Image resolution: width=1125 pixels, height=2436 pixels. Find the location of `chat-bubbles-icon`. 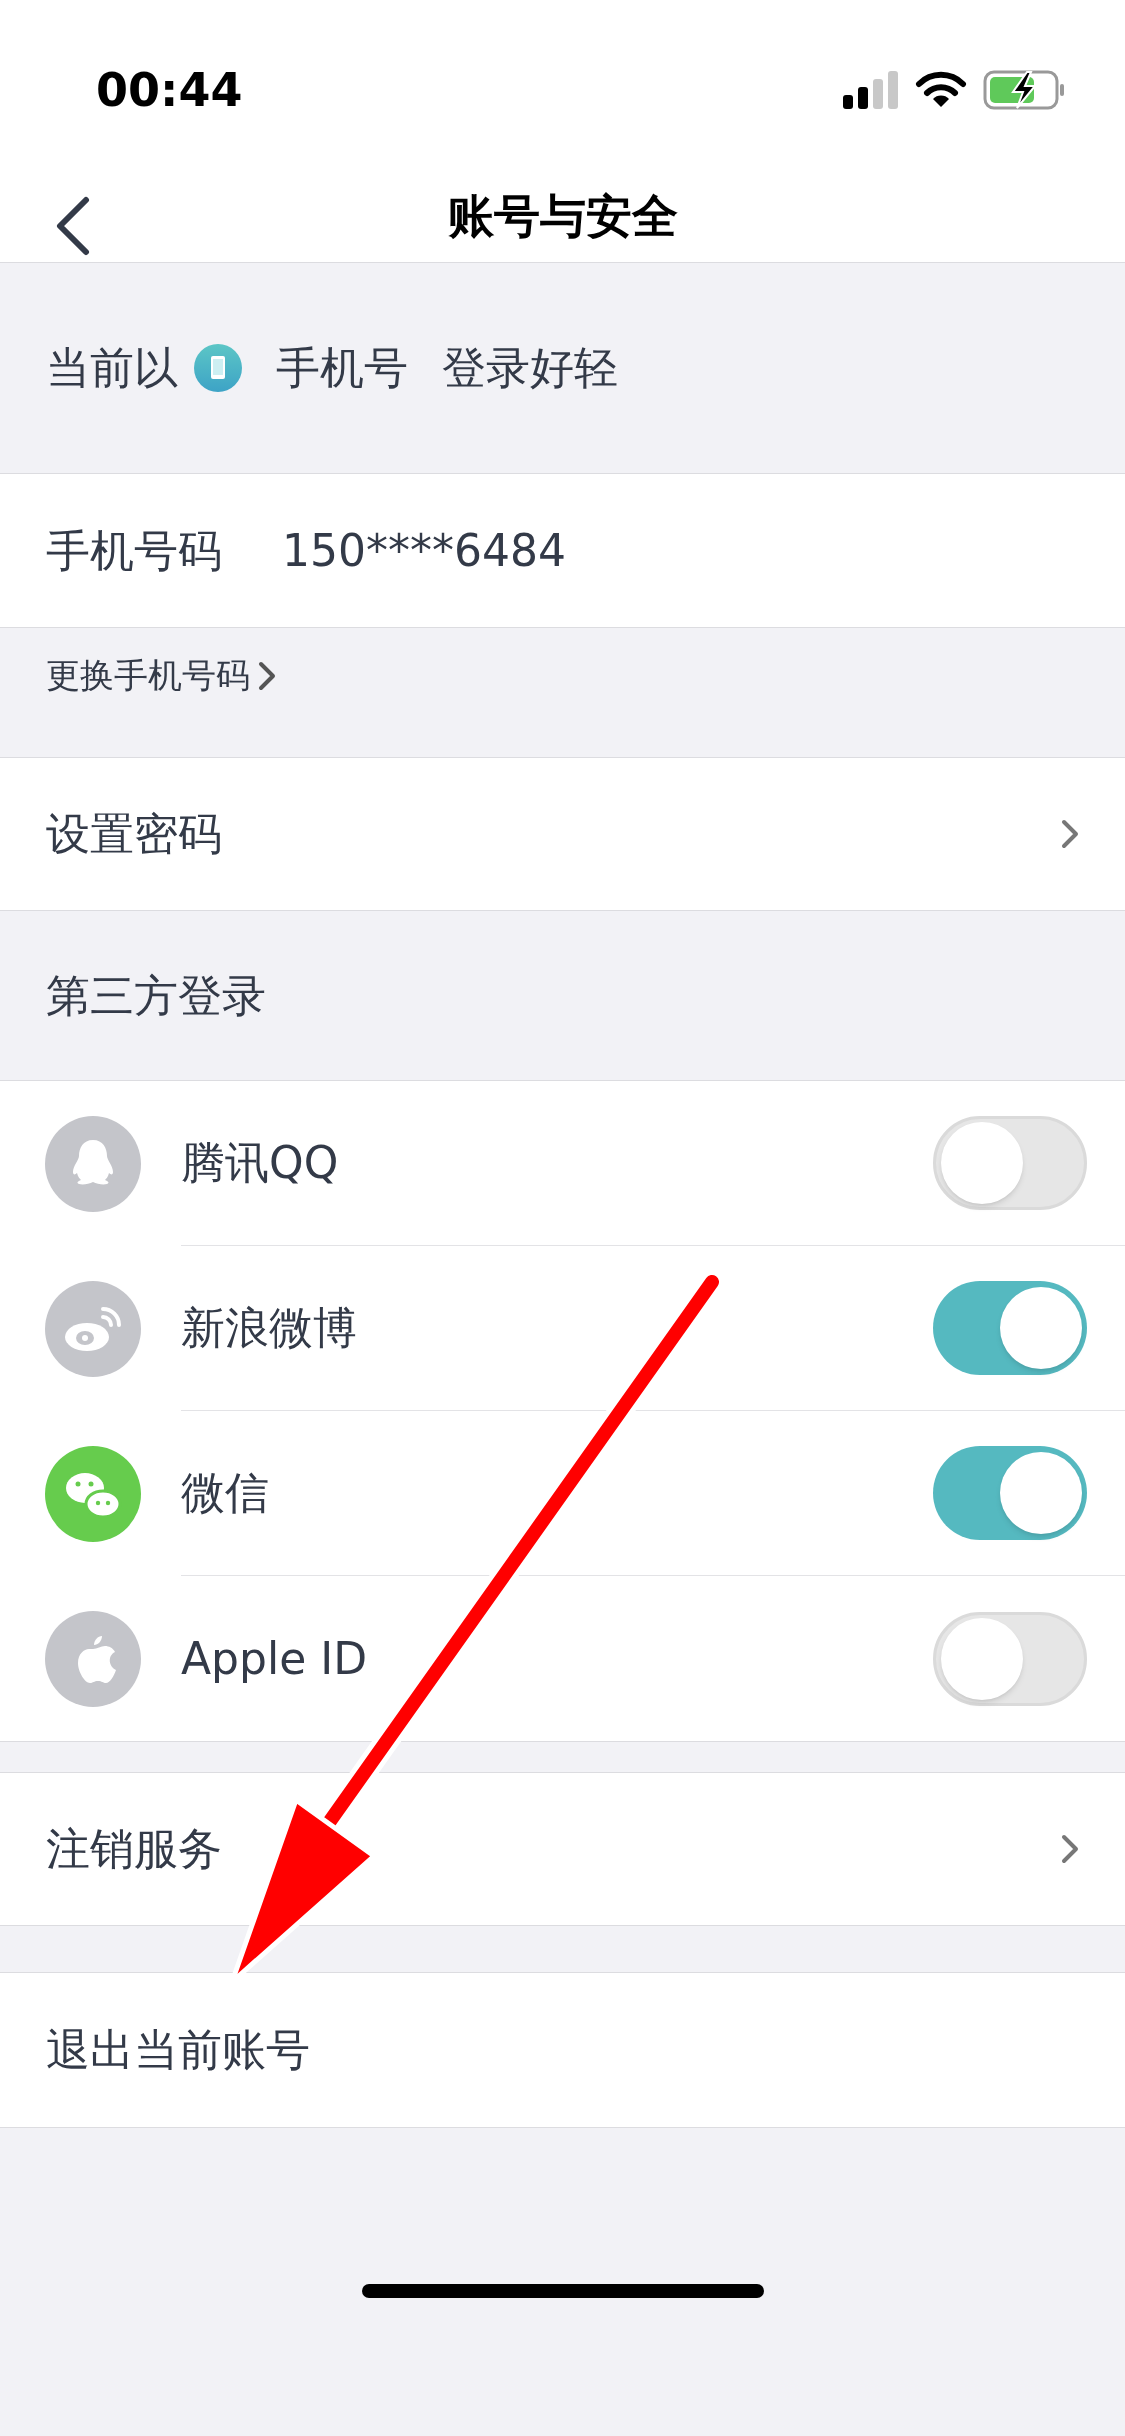

chat-bubbles-icon is located at coordinates (93, 1493).